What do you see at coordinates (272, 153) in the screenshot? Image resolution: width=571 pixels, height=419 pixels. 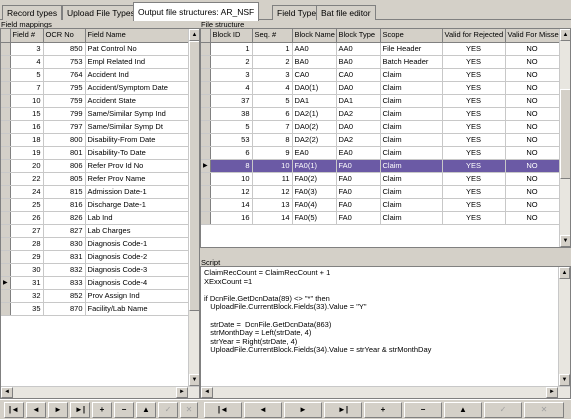 I see `cell-seq: 9` at bounding box center [272, 153].